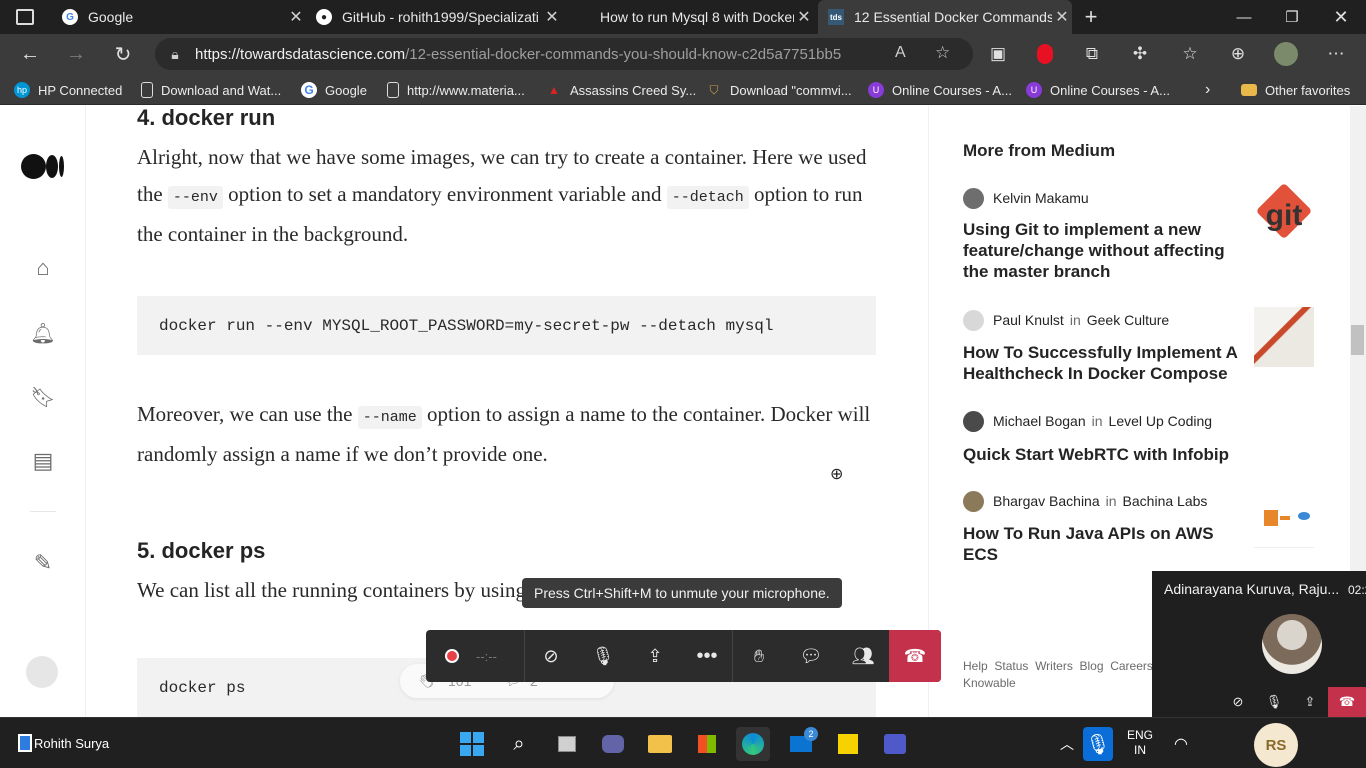 The height and width of the screenshot is (768, 1366). Describe the element at coordinates (1140, 54) in the screenshot. I see `extensions-icon: ✣` at that location.